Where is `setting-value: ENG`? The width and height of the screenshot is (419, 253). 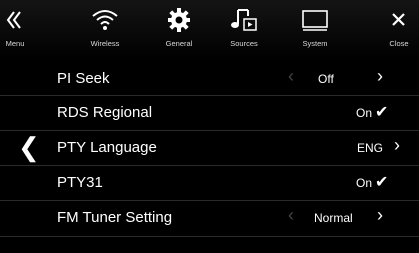 setting-value: ENG is located at coordinates (370, 148).